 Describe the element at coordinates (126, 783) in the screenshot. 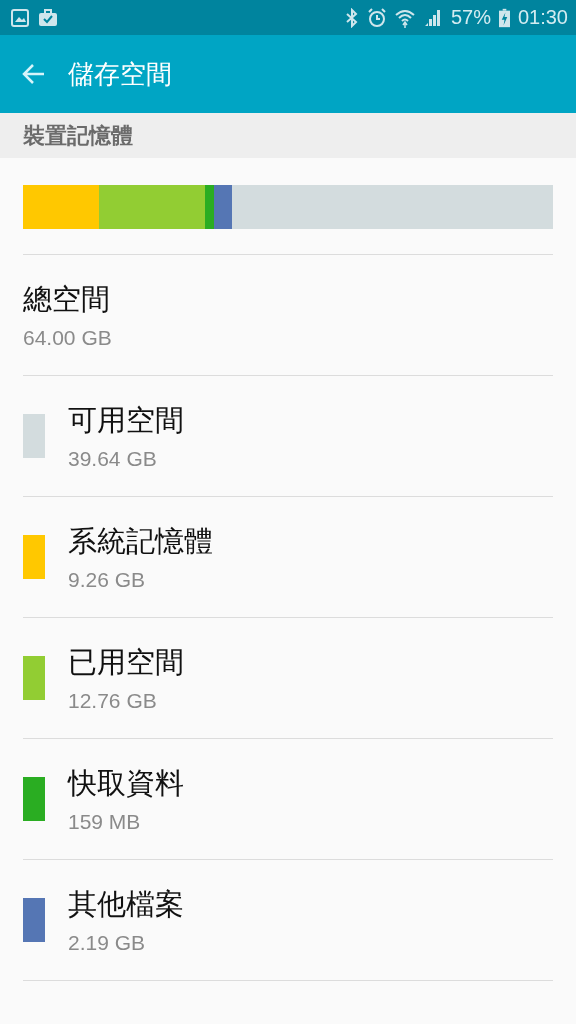

I see `item-label: 快取資料` at that location.